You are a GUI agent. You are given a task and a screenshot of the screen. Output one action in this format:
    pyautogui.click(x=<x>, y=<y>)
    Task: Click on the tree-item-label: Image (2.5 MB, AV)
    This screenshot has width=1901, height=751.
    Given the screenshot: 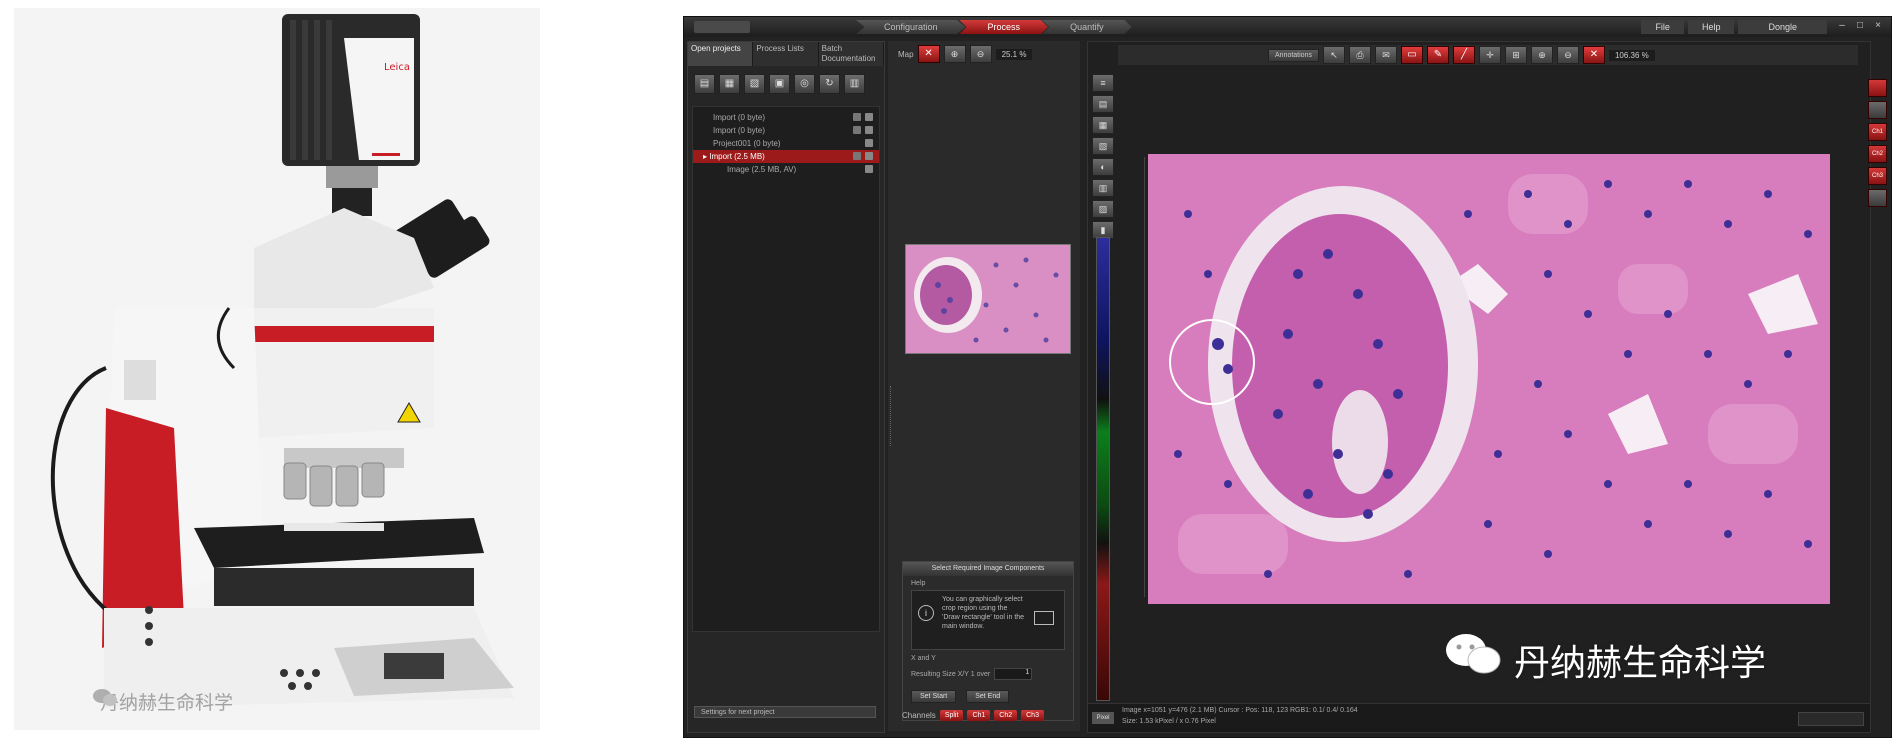 What is the action you would take?
    pyautogui.click(x=762, y=169)
    